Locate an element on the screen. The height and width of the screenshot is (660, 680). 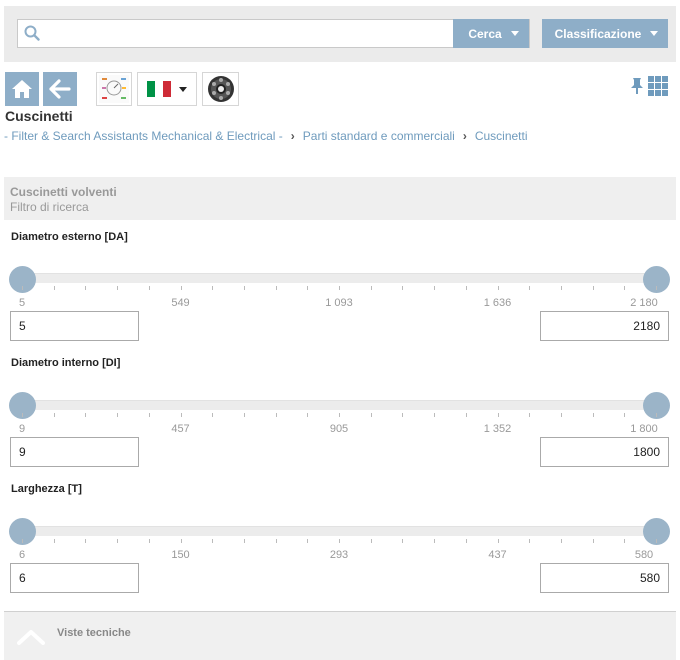
classification-button: Classificazione is located at coordinates (605, 33).